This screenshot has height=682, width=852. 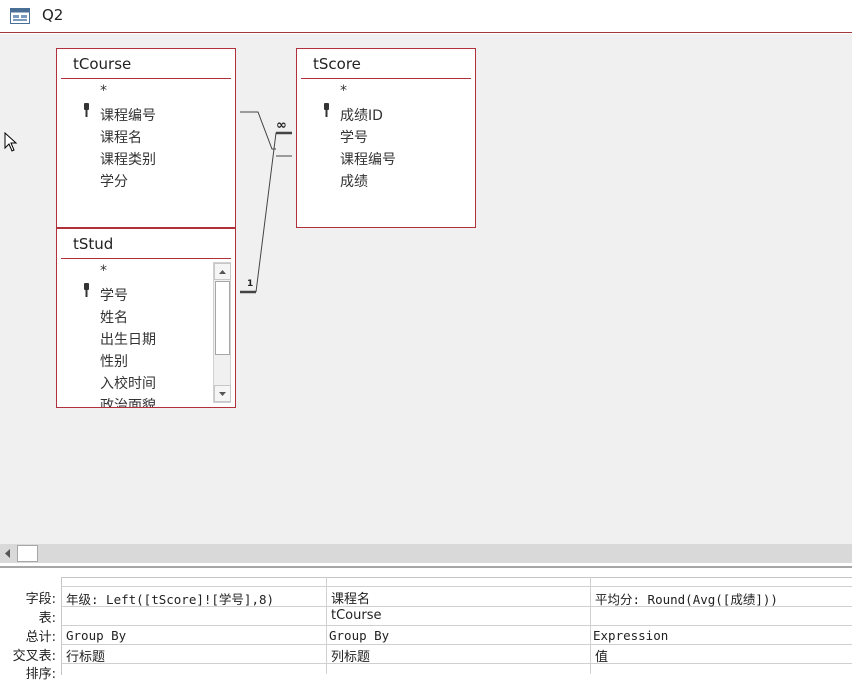 What do you see at coordinates (11, 142) in the screenshot?
I see `mouse-pointer-icon` at bounding box center [11, 142].